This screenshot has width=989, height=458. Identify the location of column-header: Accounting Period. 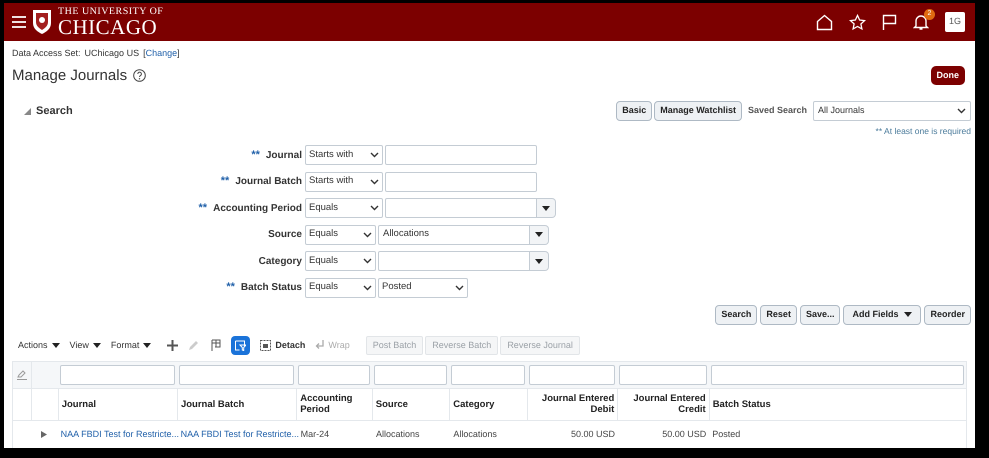
(334, 404).